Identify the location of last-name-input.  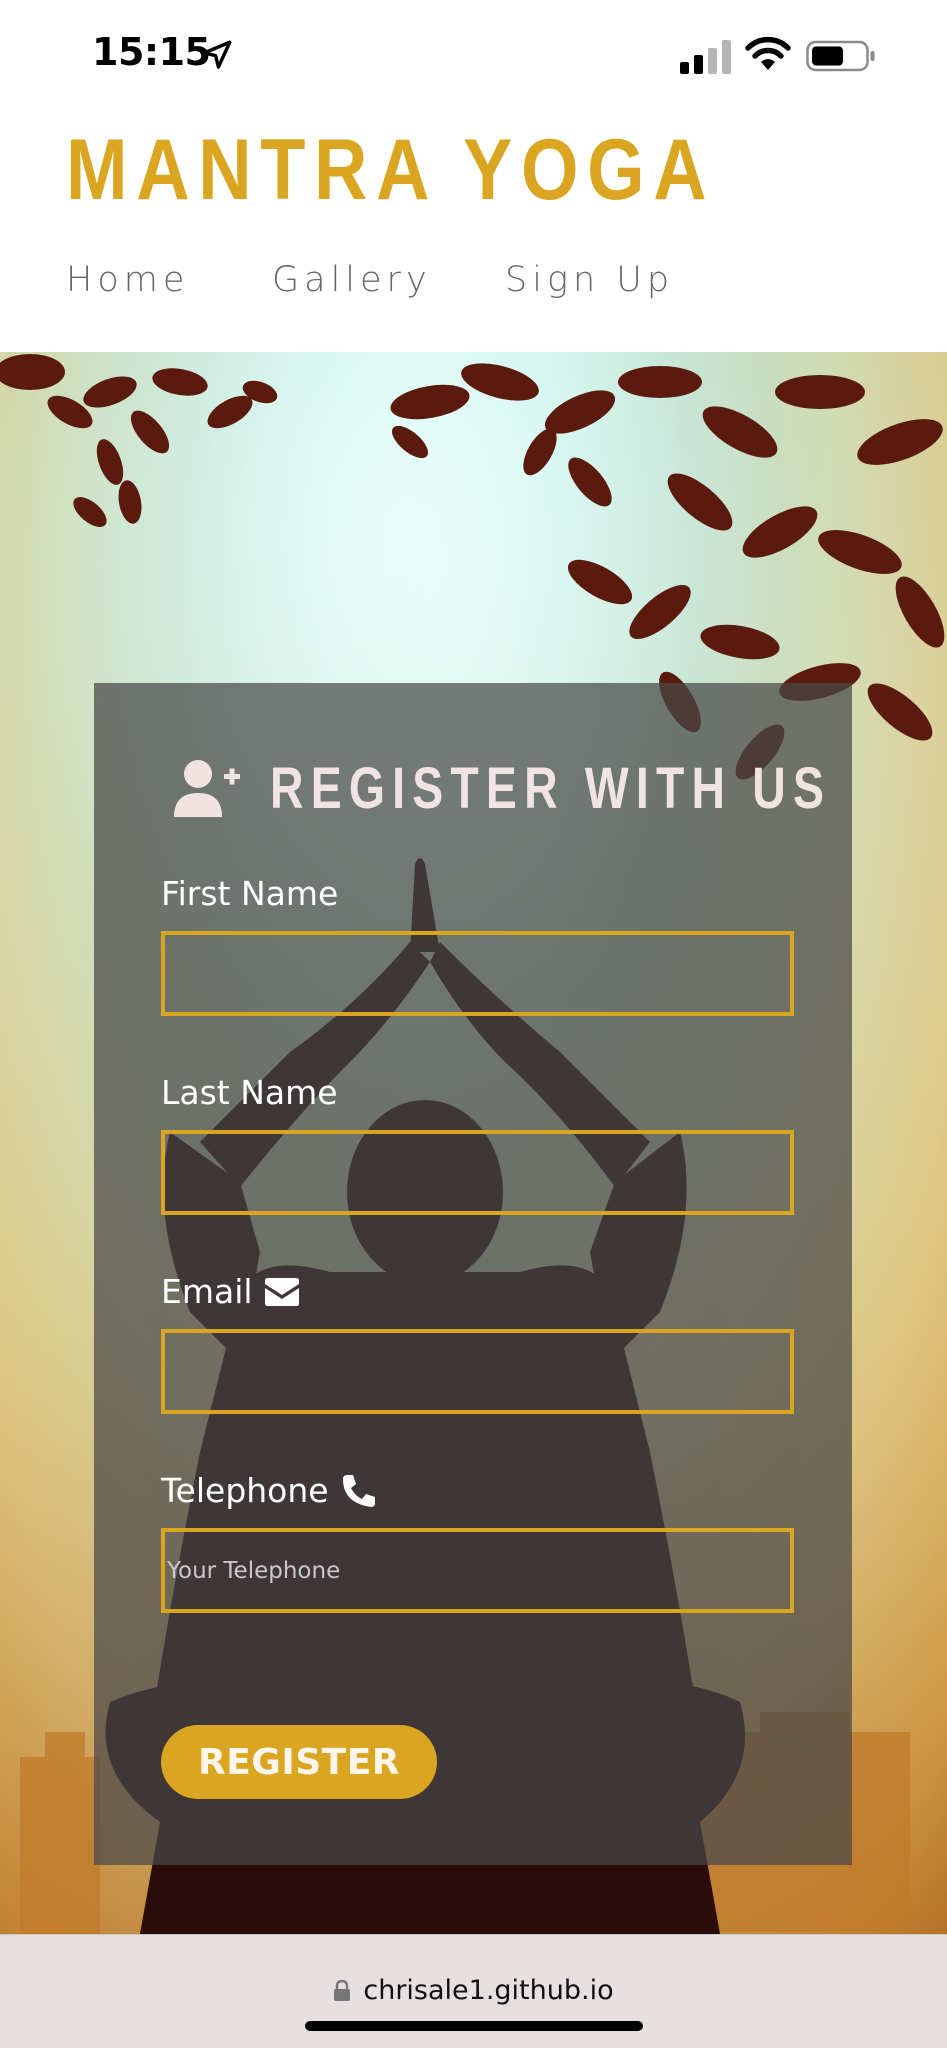
(477, 1172).